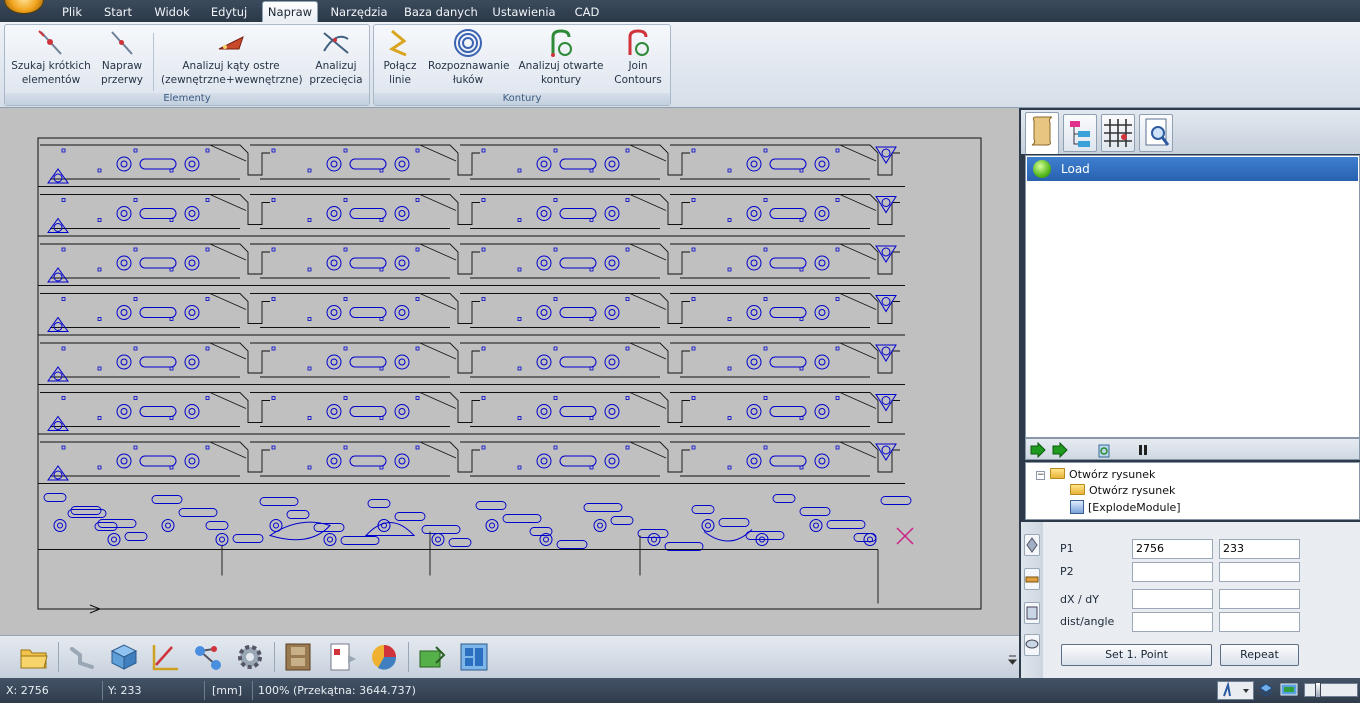 The height and width of the screenshot is (703, 1360). What do you see at coordinates (229, 12) in the screenshot?
I see `menu-tab-edytuj: Edytuj` at bounding box center [229, 12].